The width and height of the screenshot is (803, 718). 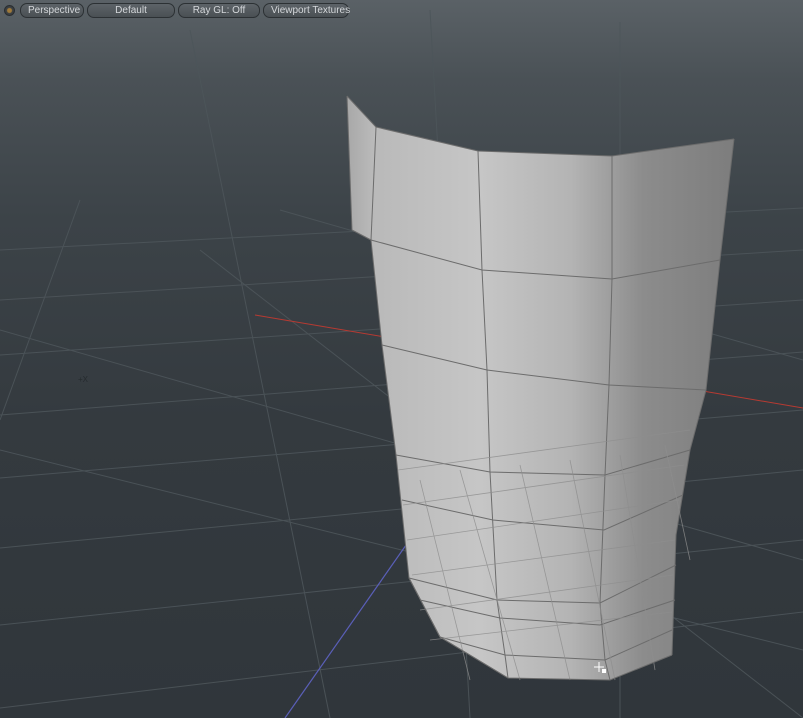 I want to click on ray-gl-toggle: Ray GL: Off, so click(x=219, y=10).